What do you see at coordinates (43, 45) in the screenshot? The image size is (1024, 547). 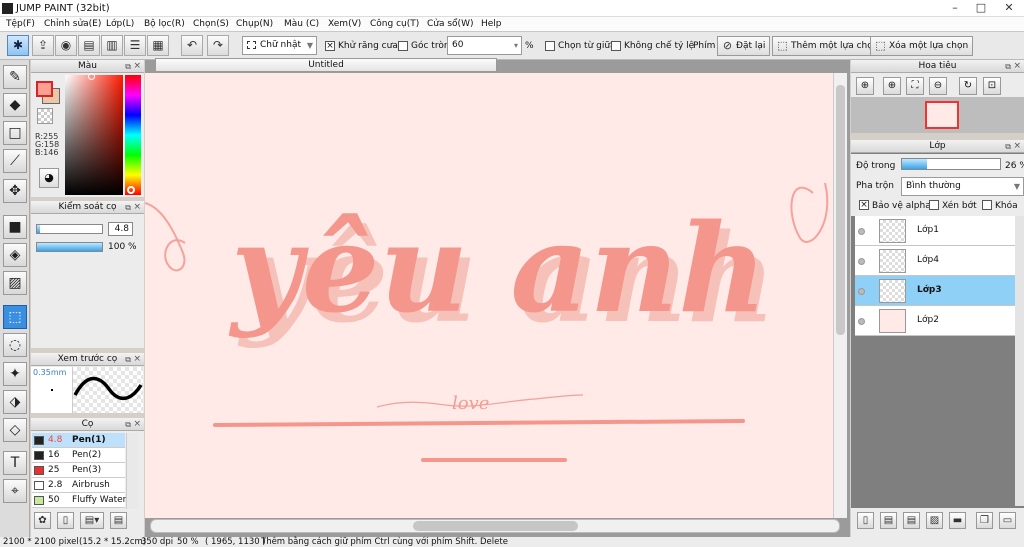 I see `export-icon: ⇪` at bounding box center [43, 45].